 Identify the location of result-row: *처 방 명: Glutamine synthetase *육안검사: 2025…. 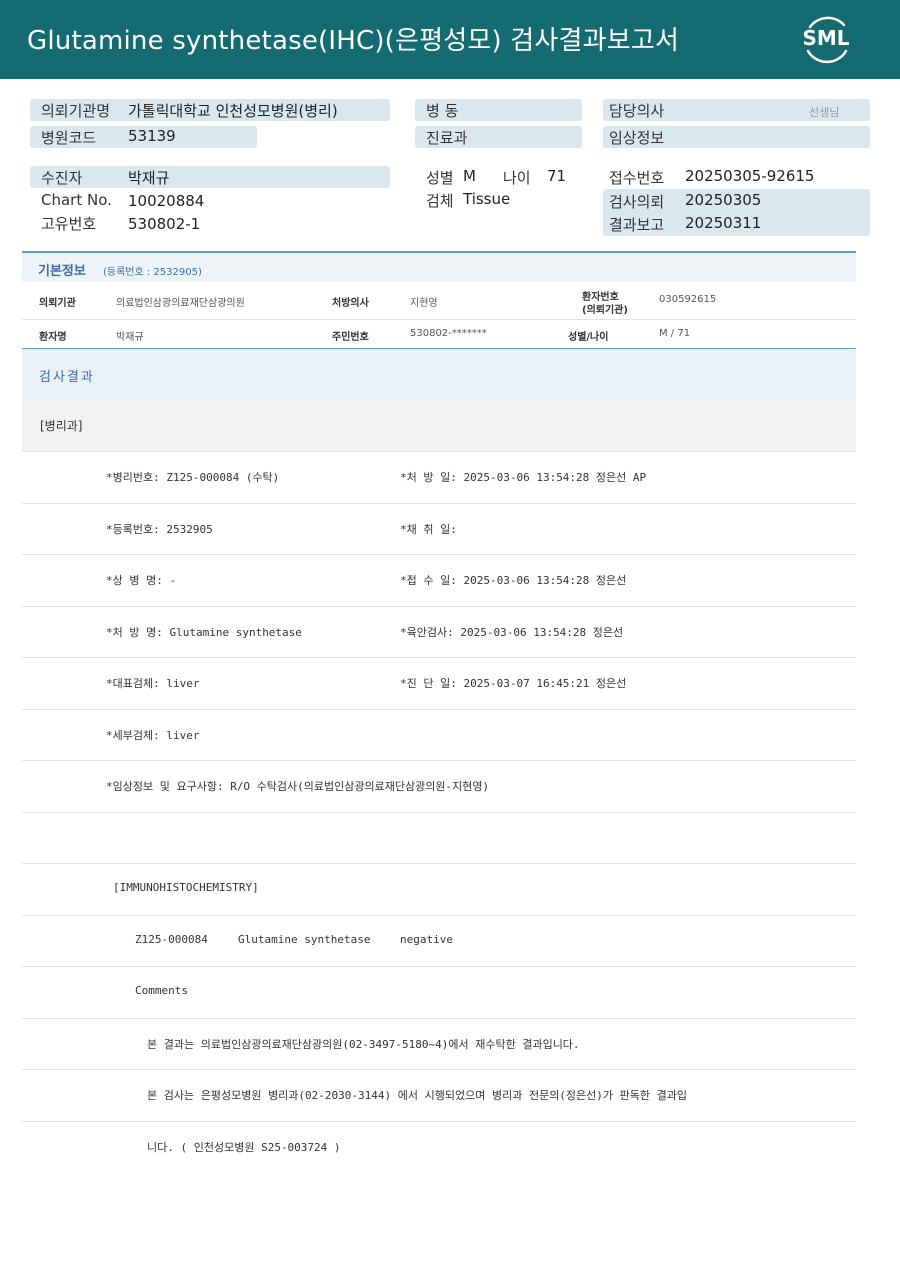
(439, 632).